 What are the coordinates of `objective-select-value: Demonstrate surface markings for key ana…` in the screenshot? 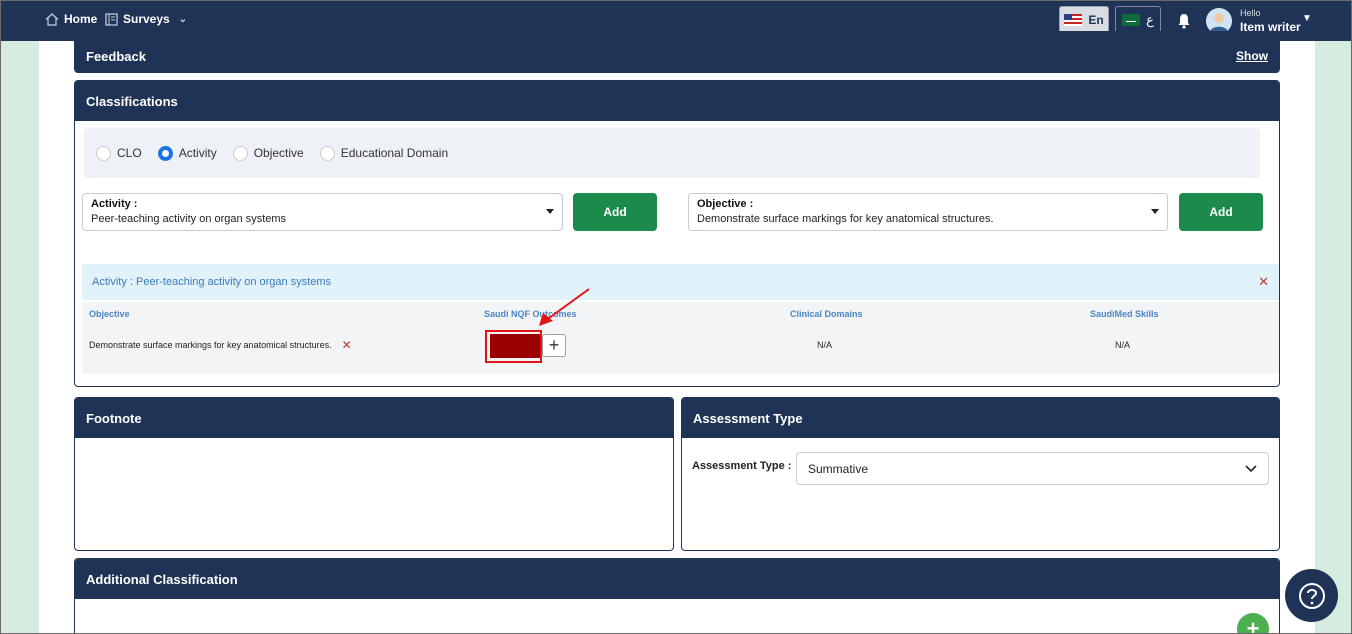 It's located at (845, 219).